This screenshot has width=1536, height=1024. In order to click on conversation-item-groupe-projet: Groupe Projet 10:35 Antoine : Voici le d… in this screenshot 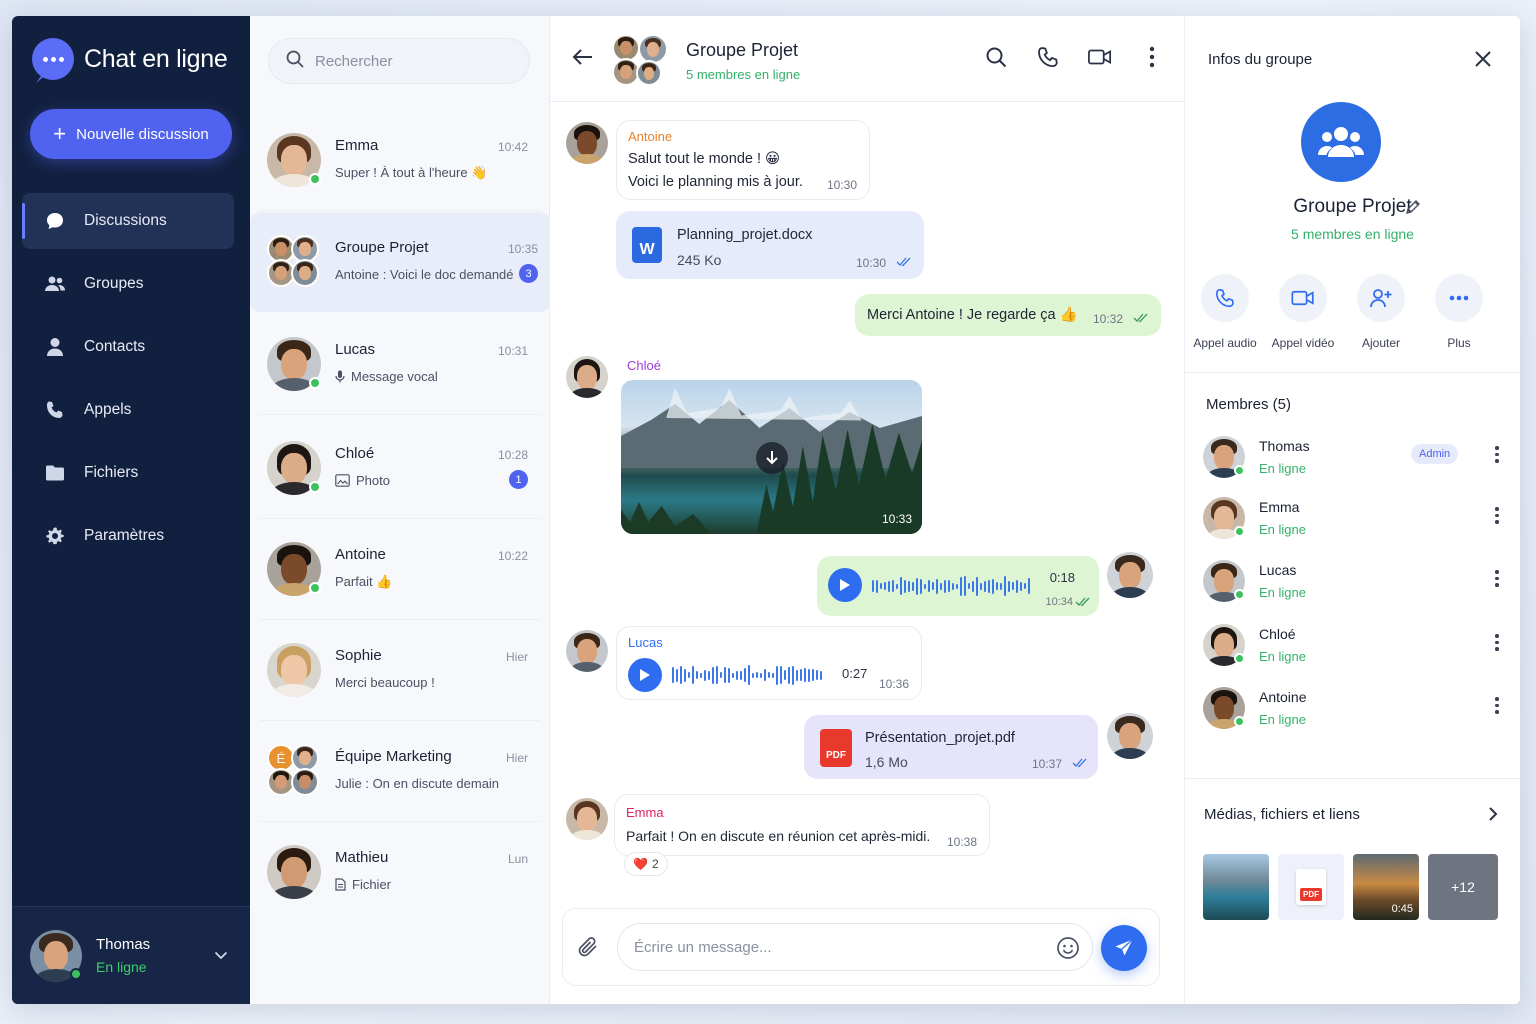, I will do `click(400, 262)`.